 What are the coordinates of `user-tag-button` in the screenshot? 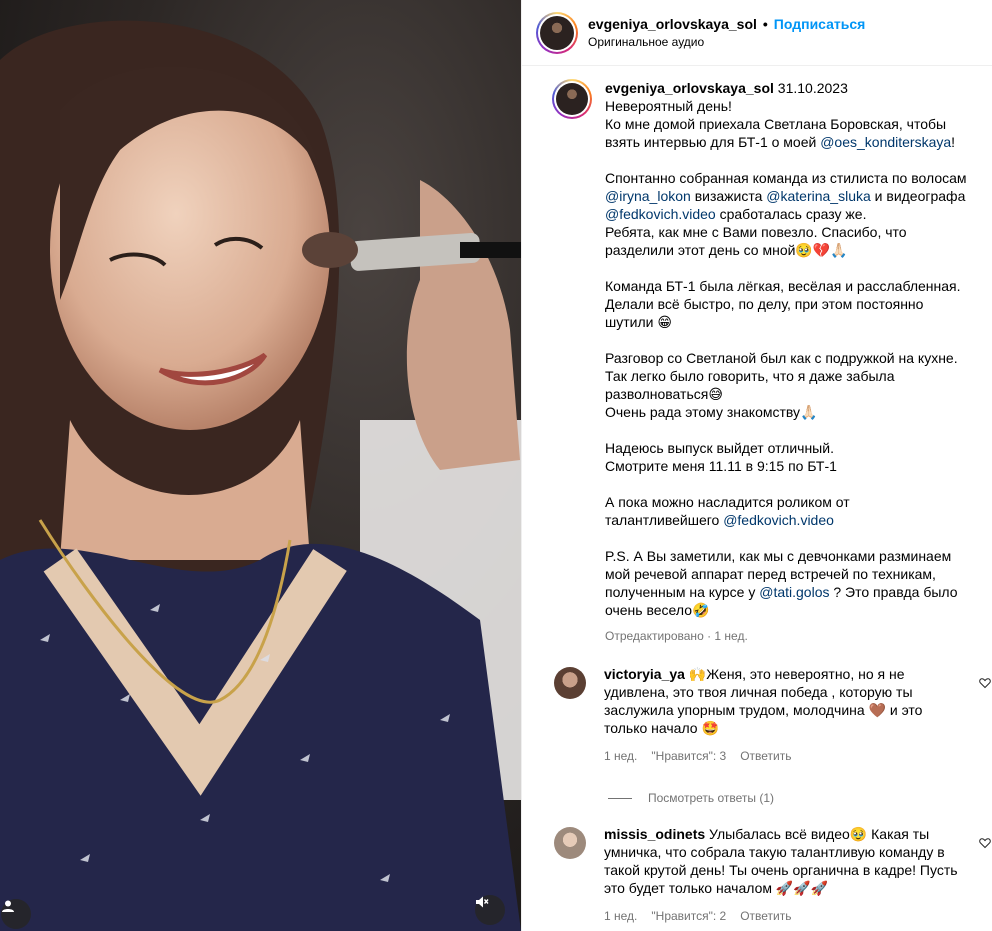 It's located at (16, 914).